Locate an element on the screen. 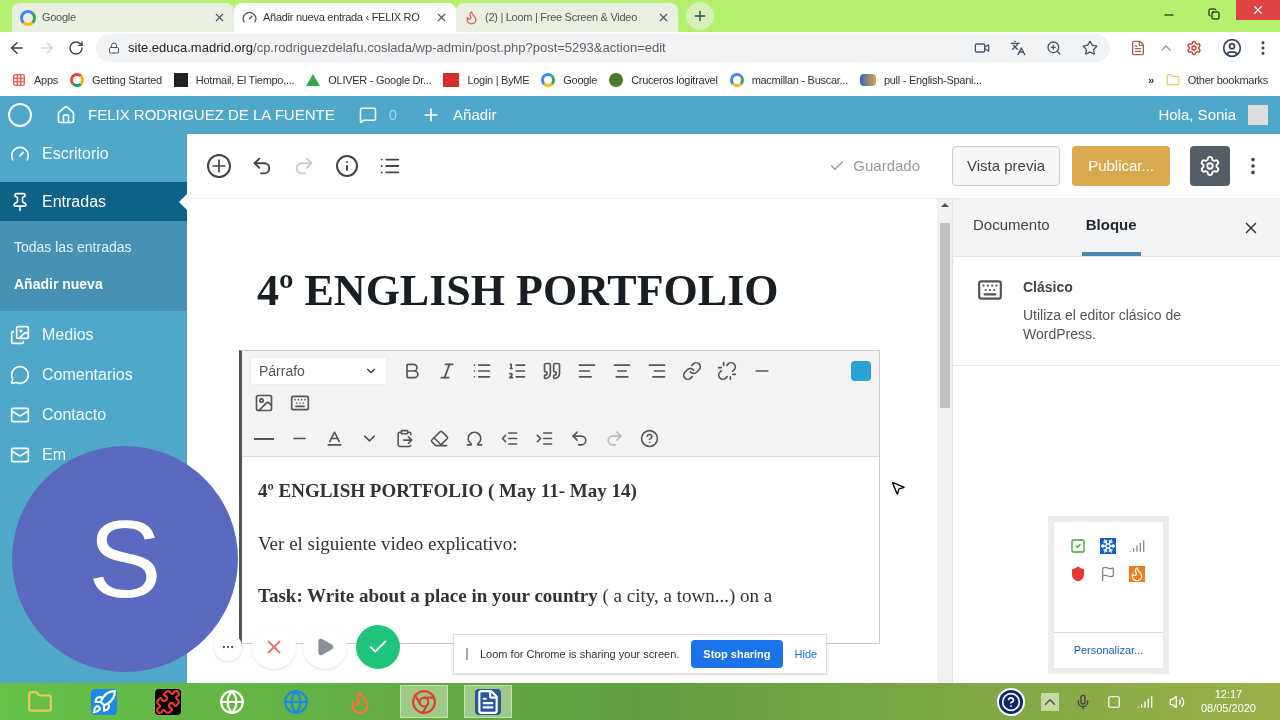  stop-sharing-button: Stop sharing is located at coordinates (737, 654).